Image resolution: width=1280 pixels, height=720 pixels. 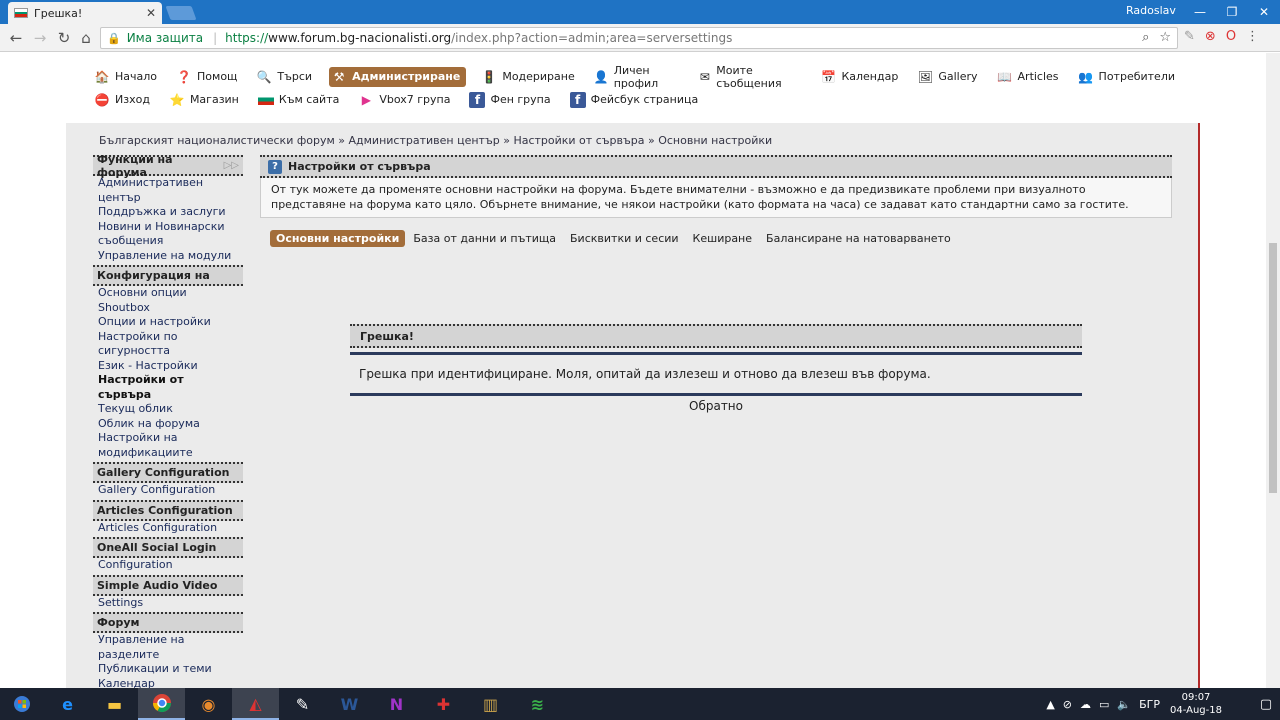 I want to click on sidebar-link: Configuration, so click(x=168, y=565).